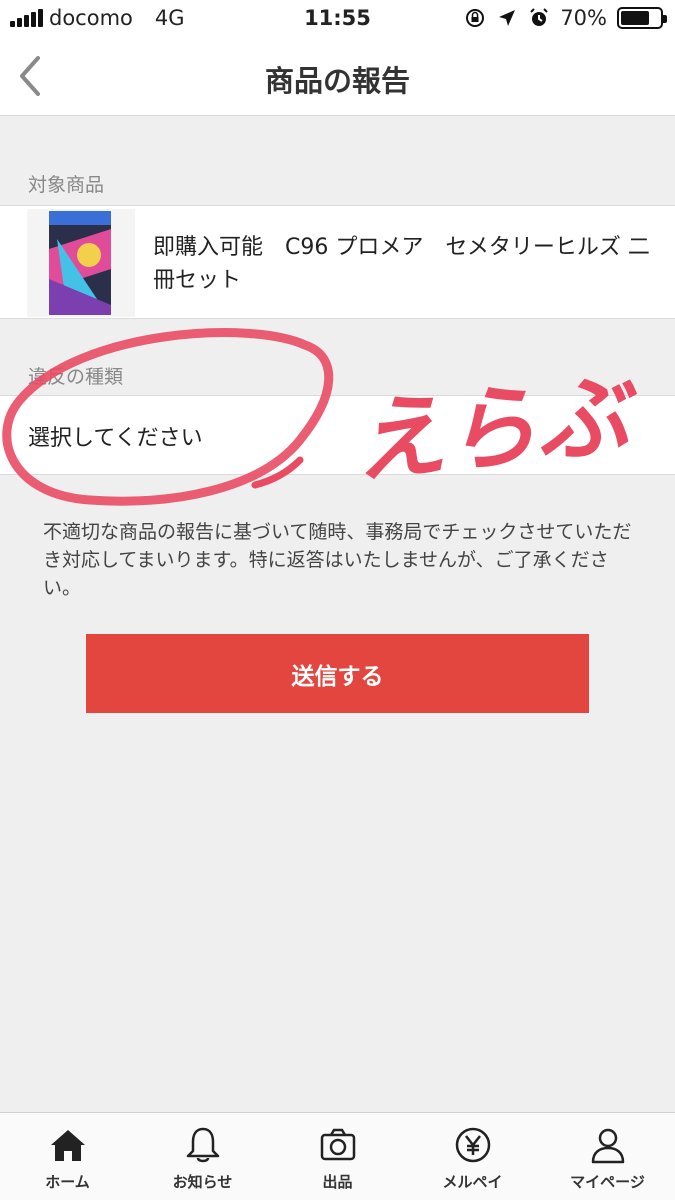  Describe the element at coordinates (67, 1182) in the screenshot. I see `tab-label: ホーム` at that location.